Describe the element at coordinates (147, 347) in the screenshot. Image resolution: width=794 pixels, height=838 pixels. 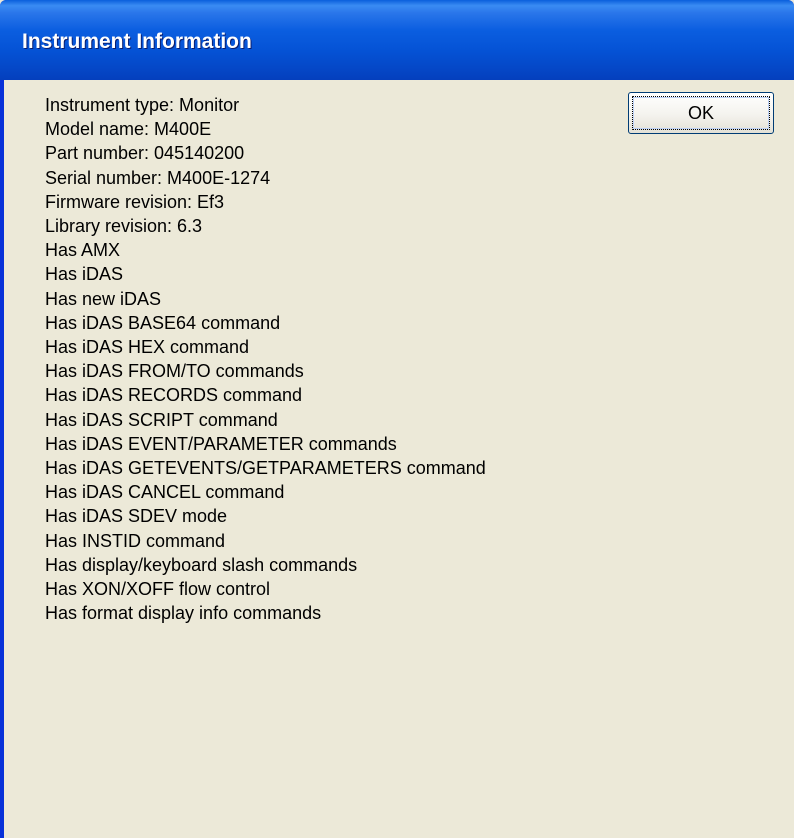
I see `info-line-idas-hex: Has iDAS HEX command` at that location.